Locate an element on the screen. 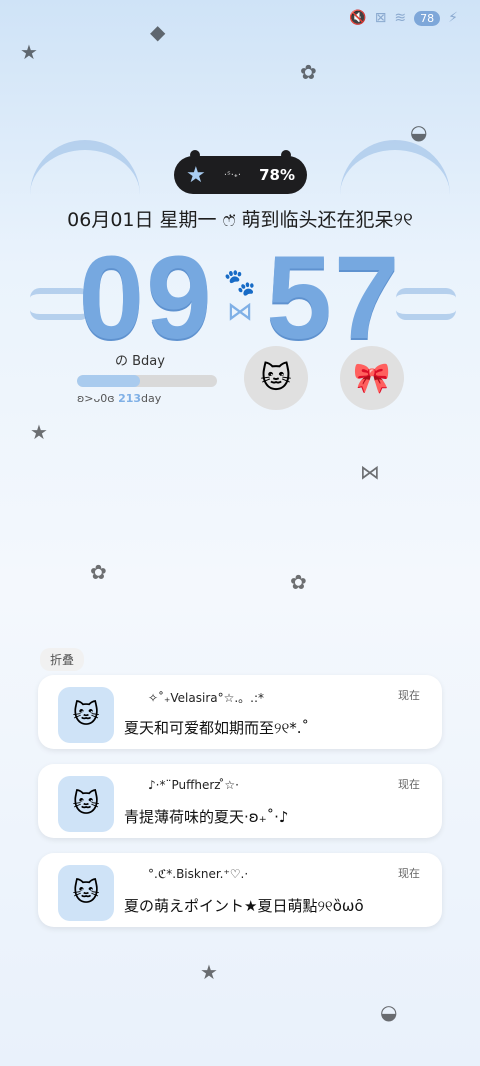 Image resolution: width=480 pixels, height=1066 pixels. notification-sender: ✧˚₊Velasira°☆.。.:* is located at coordinates (206, 698).